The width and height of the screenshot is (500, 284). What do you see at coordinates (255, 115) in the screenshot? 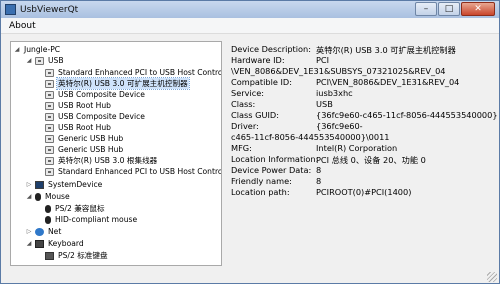
I see `prop-label: Class GUID:` at bounding box center [255, 115].